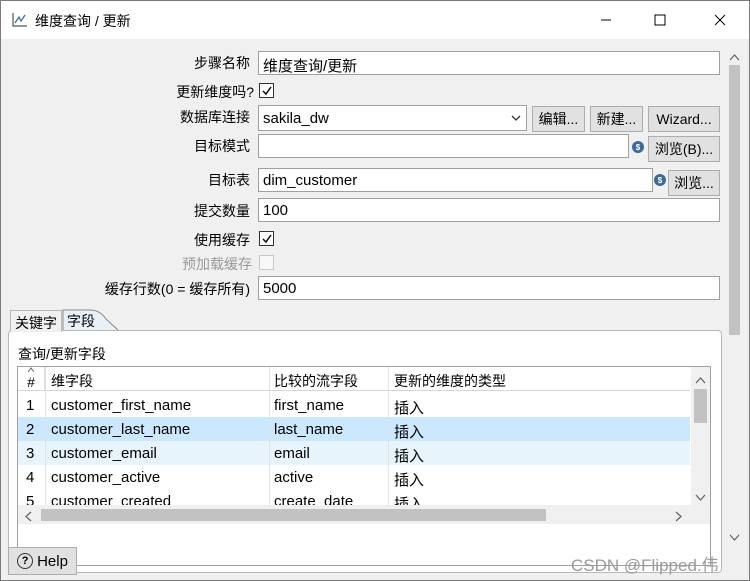  I want to click on row-num: 3, so click(30, 453).